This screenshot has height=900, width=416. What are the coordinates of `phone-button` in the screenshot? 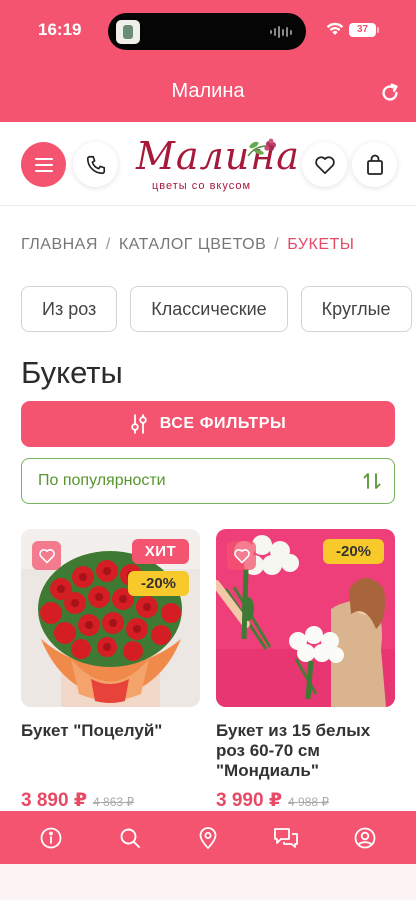 It's located at (95, 164).